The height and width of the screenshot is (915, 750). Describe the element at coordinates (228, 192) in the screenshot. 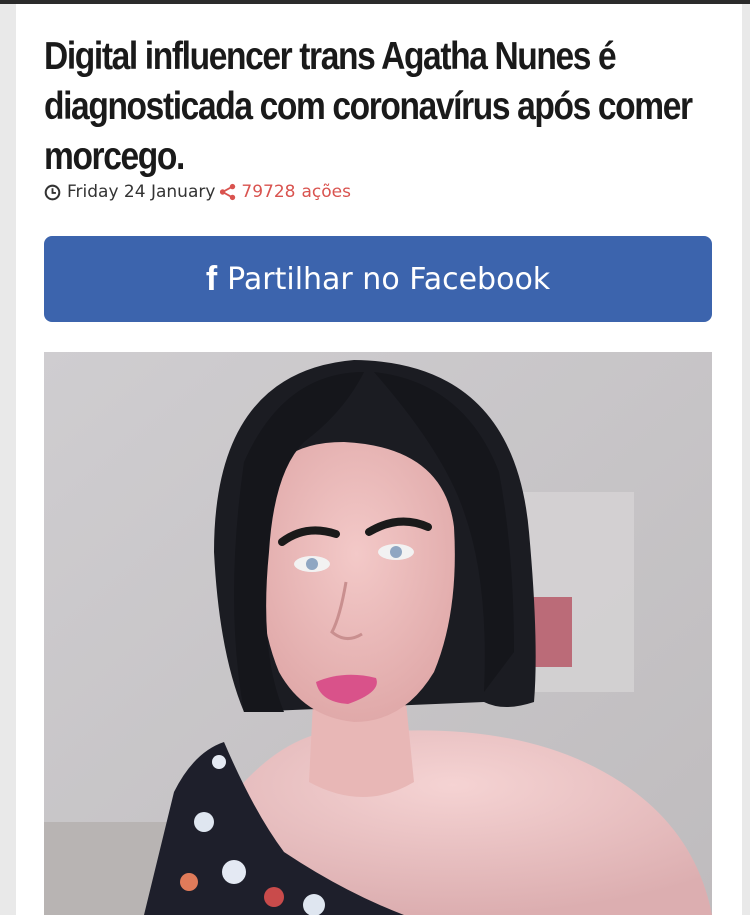

I see `share-icon` at that location.